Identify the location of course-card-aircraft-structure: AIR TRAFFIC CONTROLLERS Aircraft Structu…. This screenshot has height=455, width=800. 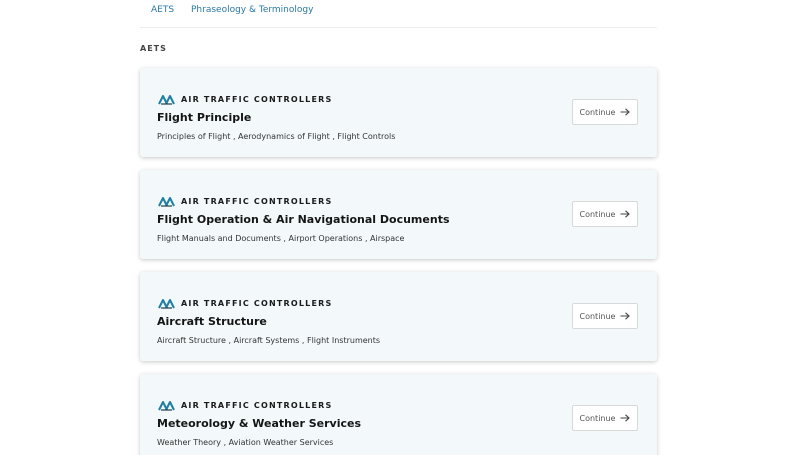
(398, 316).